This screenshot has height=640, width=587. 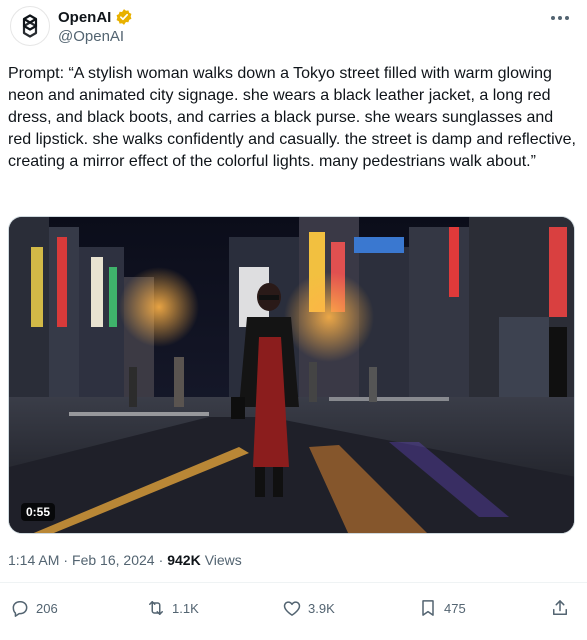 What do you see at coordinates (292, 608) in the screenshot?
I see `heart-icon` at bounding box center [292, 608].